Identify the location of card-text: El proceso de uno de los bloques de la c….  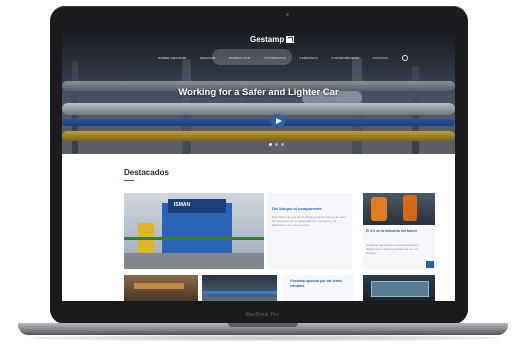
(309, 221).